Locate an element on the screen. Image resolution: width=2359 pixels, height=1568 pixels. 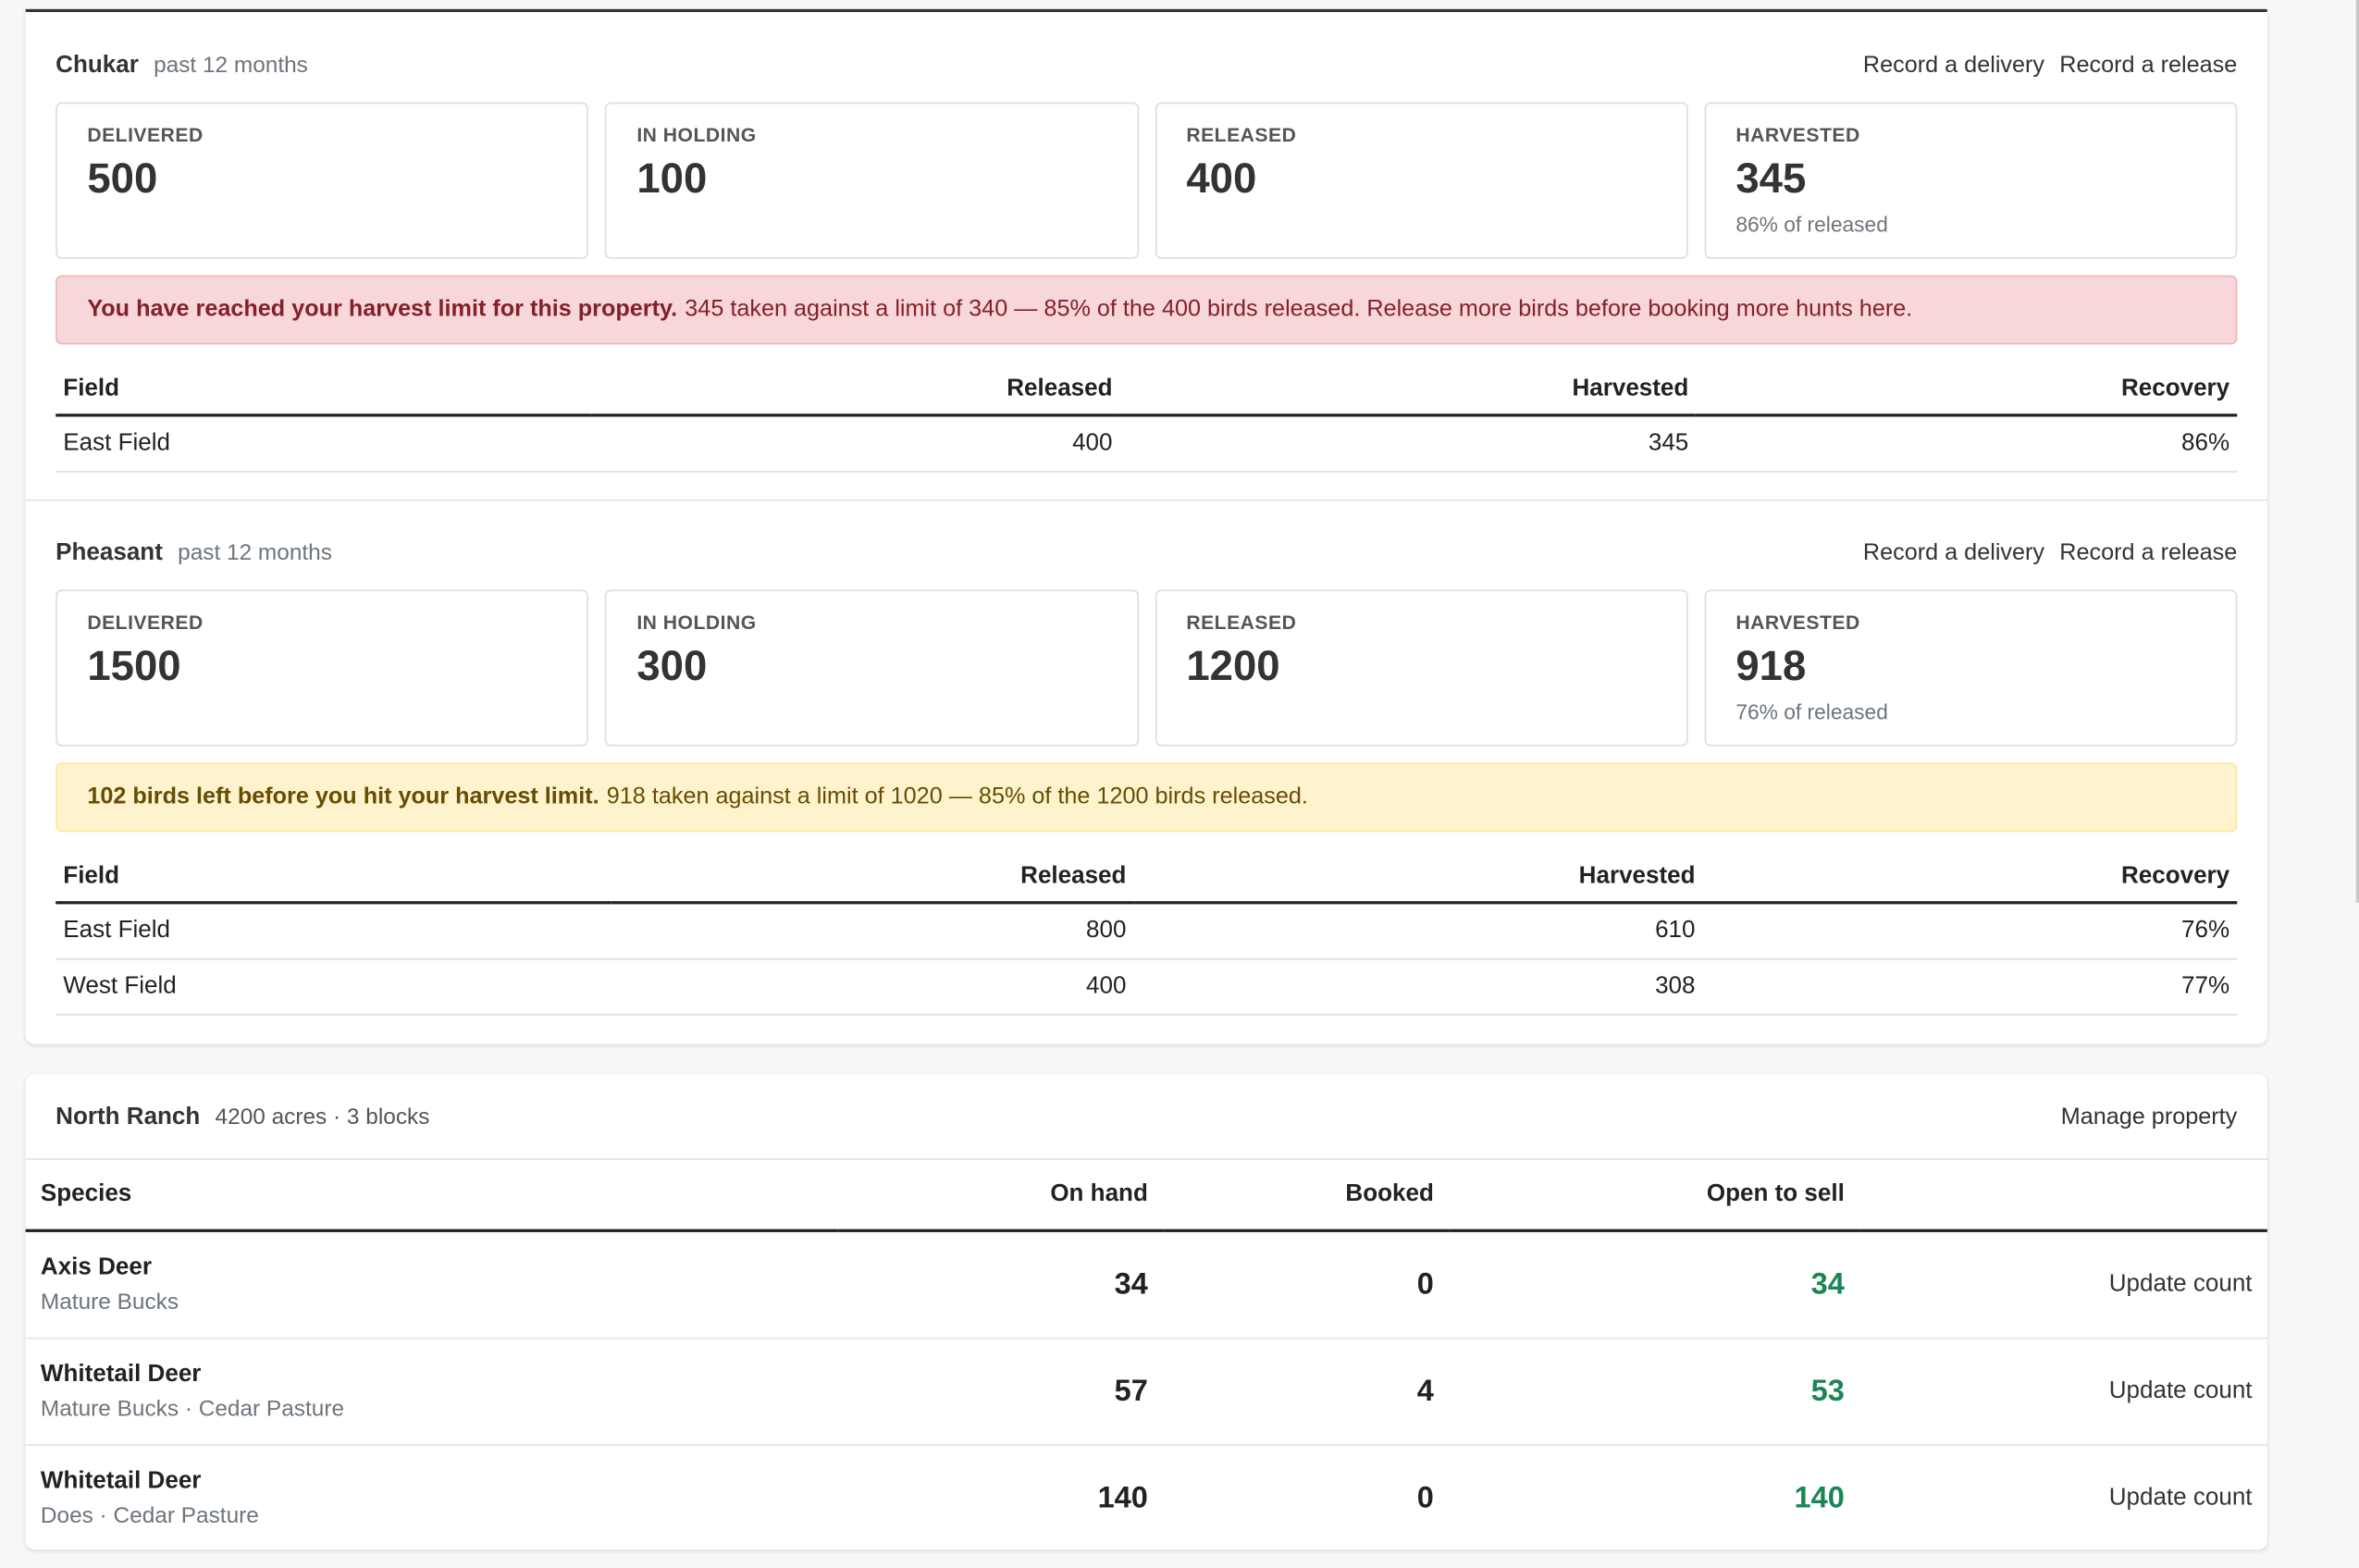
stat-label: RELEASED is located at coordinates (1241, 622).